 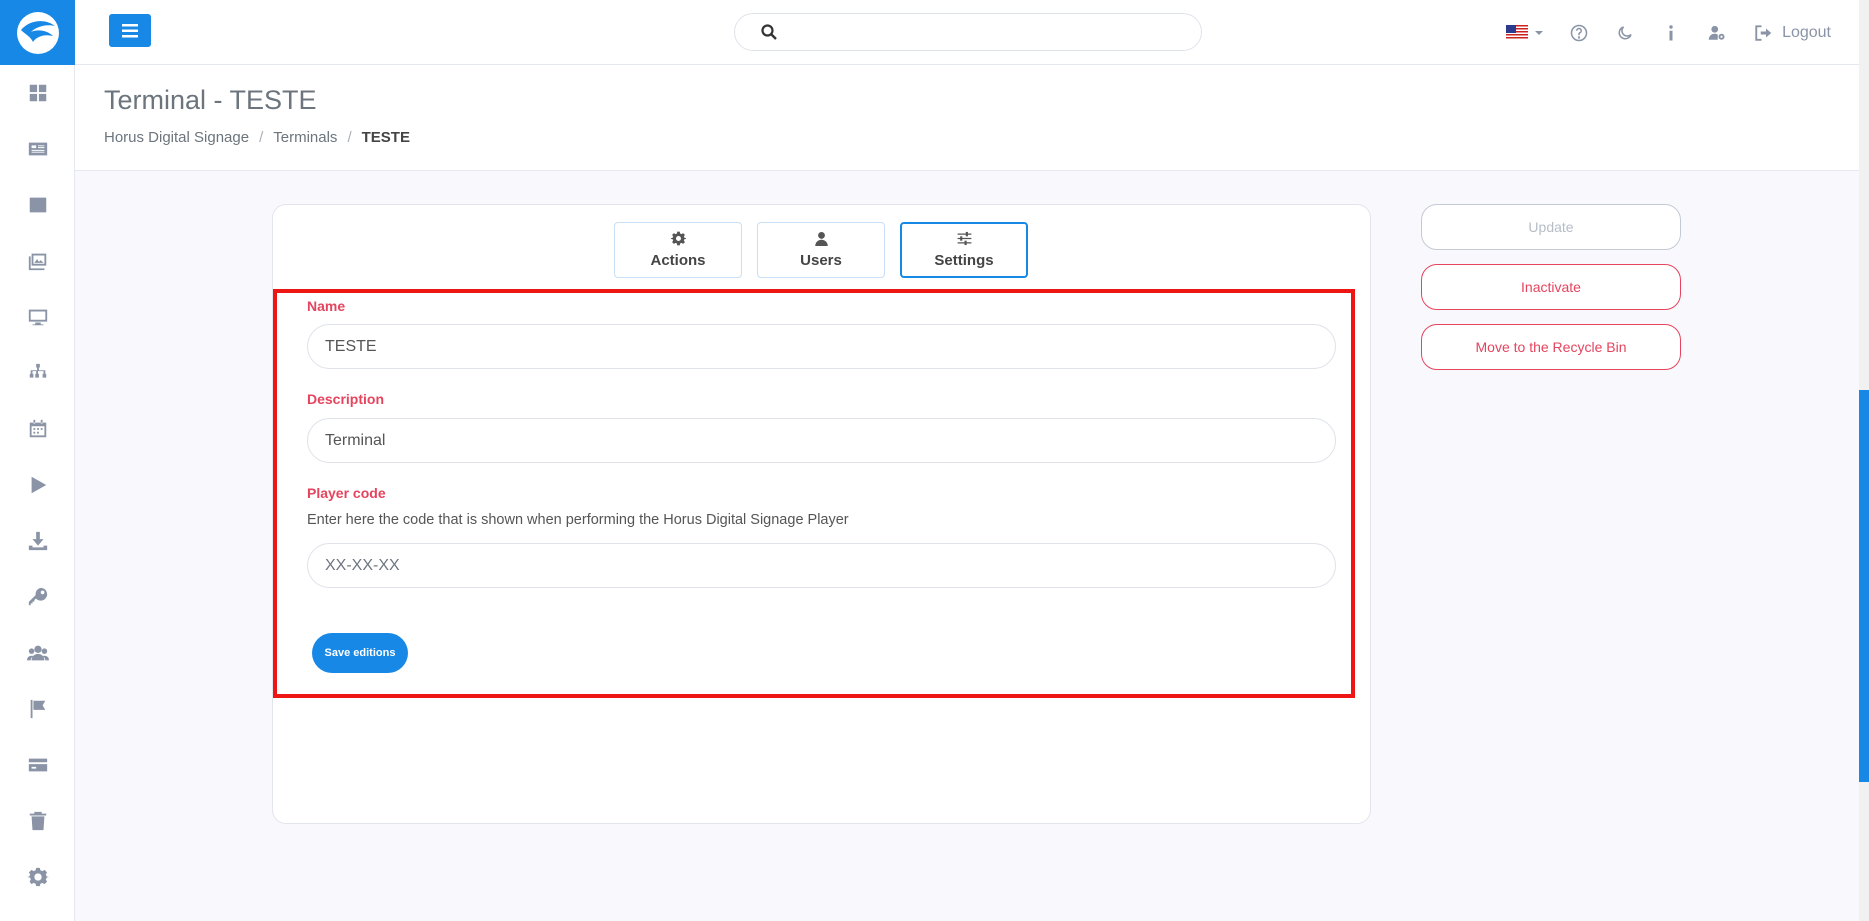 I want to click on hamburger-icon, so click(x=130, y=30).